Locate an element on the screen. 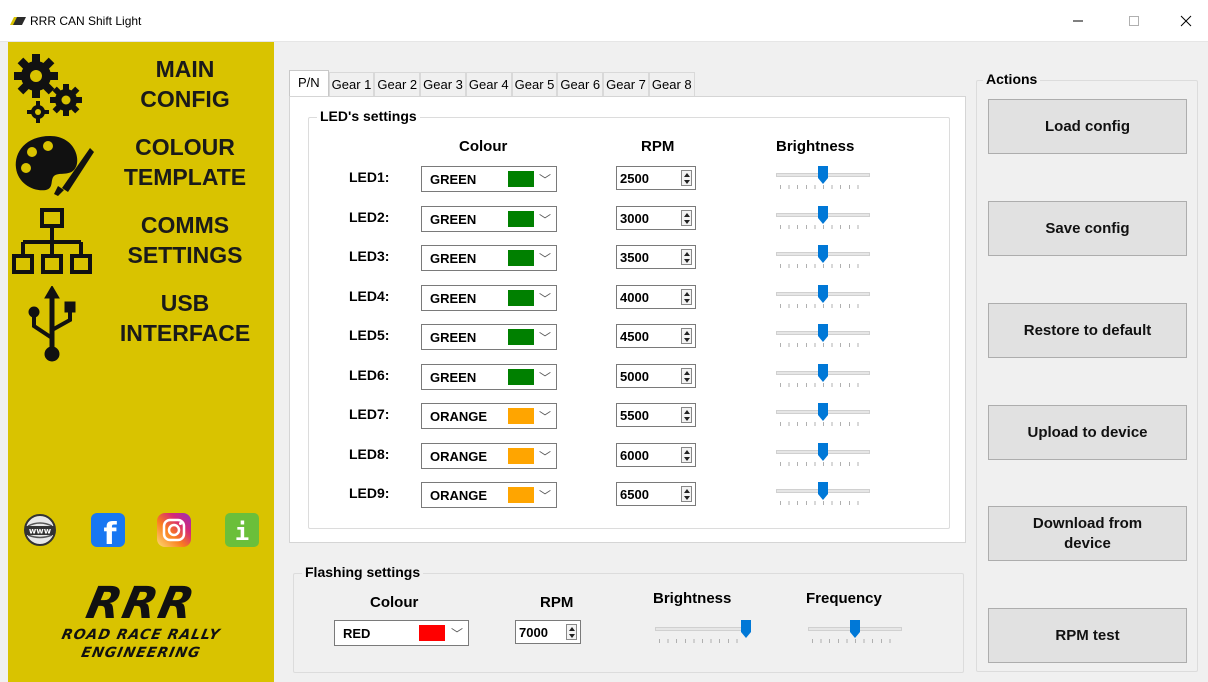 The height and width of the screenshot is (682, 1208). flash-frequency-slider is located at coordinates (855, 633).